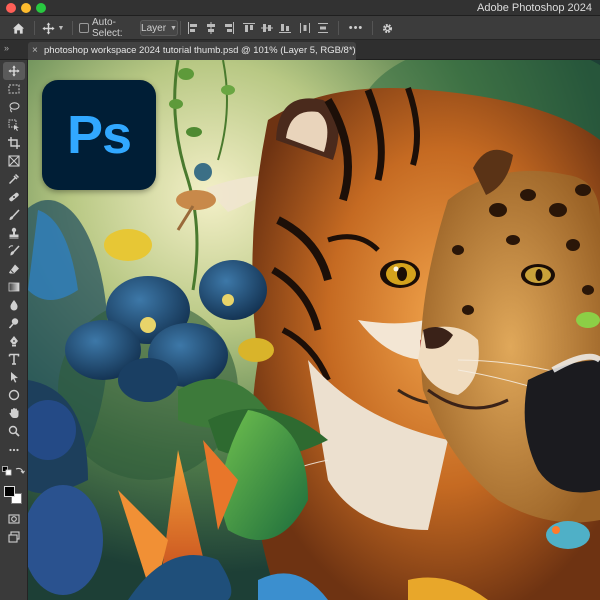 The image size is (600, 600). What do you see at coordinates (11, 8) in the screenshot?
I see `close-window-button` at bounding box center [11, 8].